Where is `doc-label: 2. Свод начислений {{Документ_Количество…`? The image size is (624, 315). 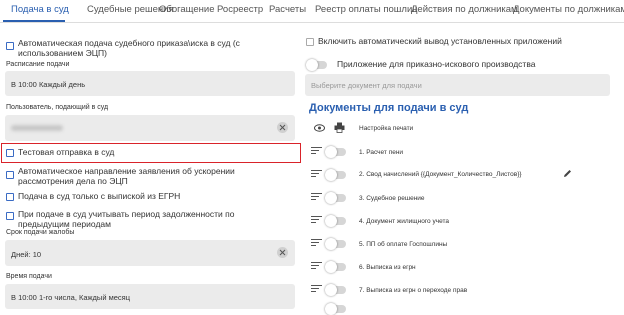 doc-label: 2. Свод начислений {{Документ_Количество… is located at coordinates (440, 174).